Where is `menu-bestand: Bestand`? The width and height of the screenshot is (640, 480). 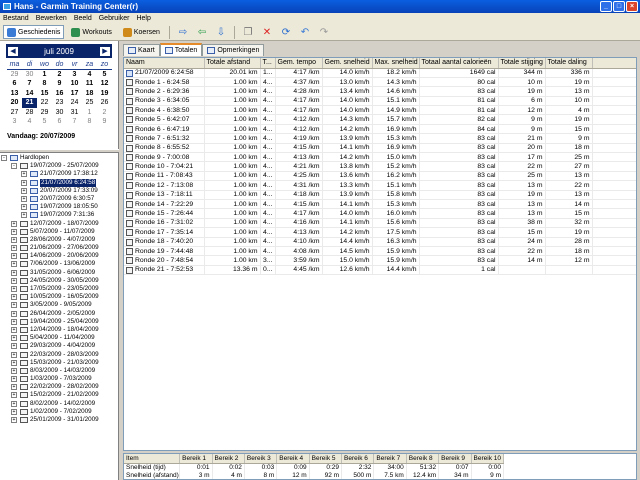 menu-bestand: Bestand is located at coordinates (16, 18).